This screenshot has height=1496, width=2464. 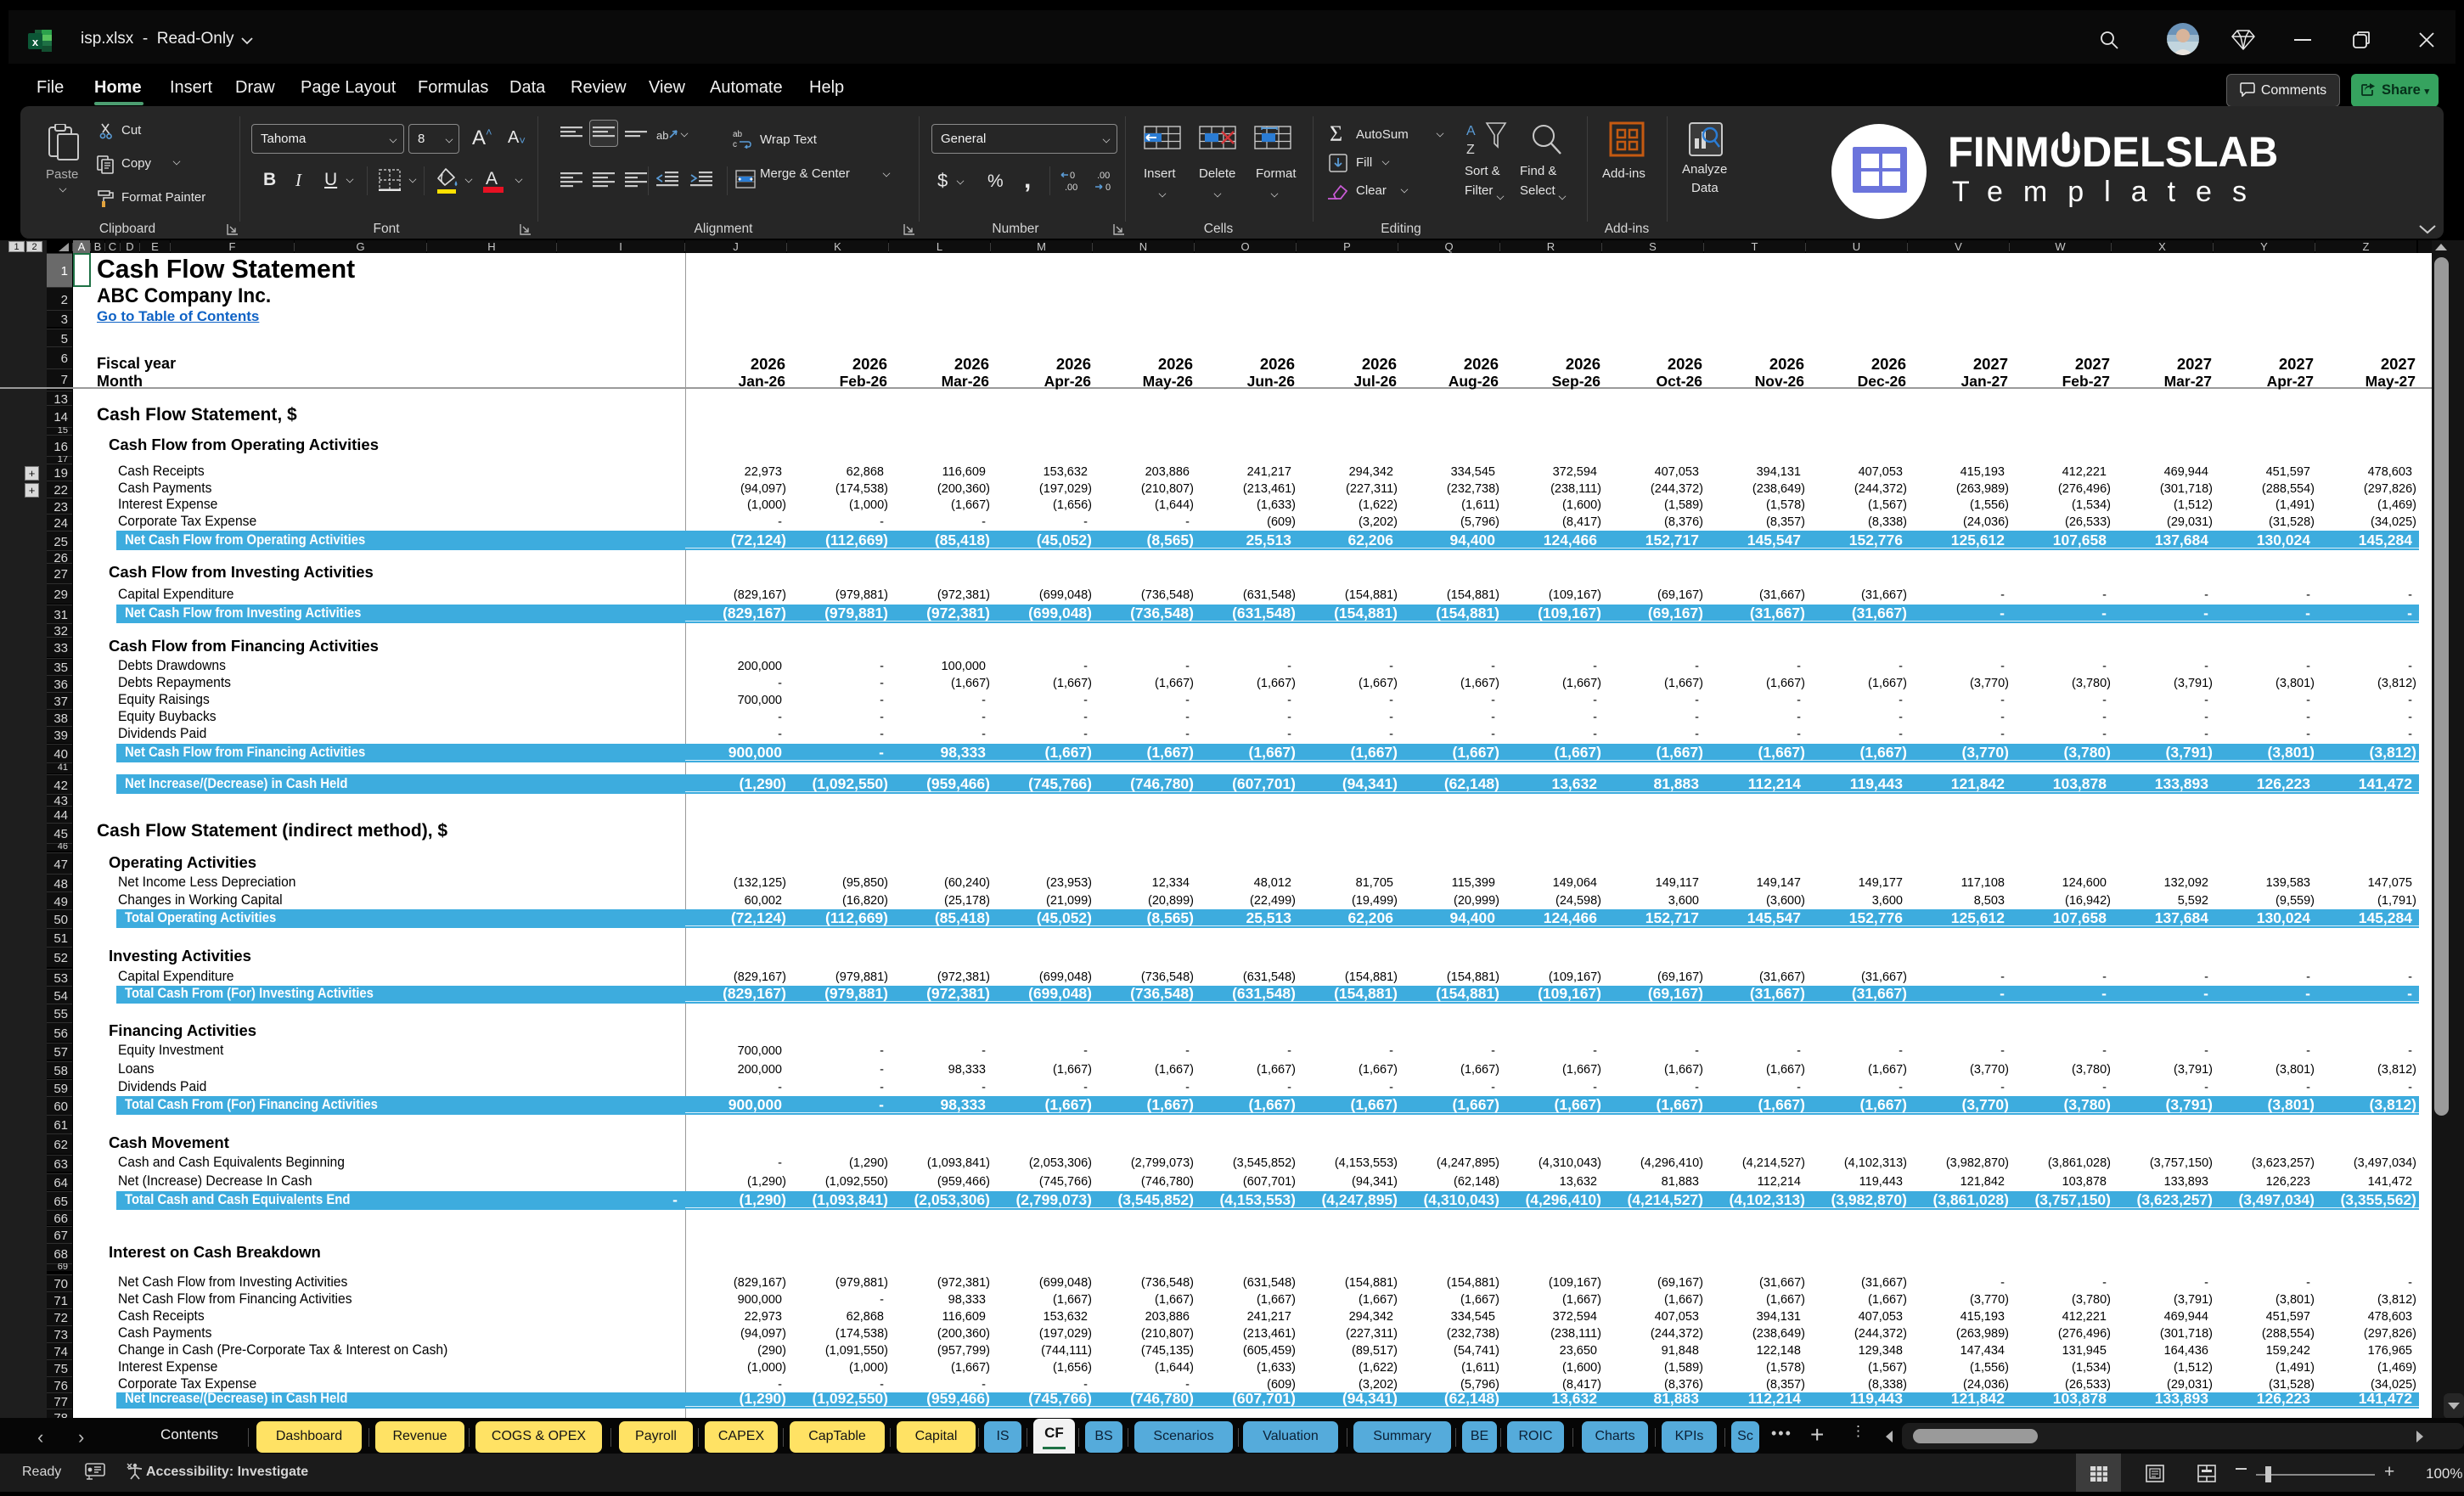 What do you see at coordinates (1470, 150) in the screenshot?
I see `svg-text: Z` at bounding box center [1470, 150].